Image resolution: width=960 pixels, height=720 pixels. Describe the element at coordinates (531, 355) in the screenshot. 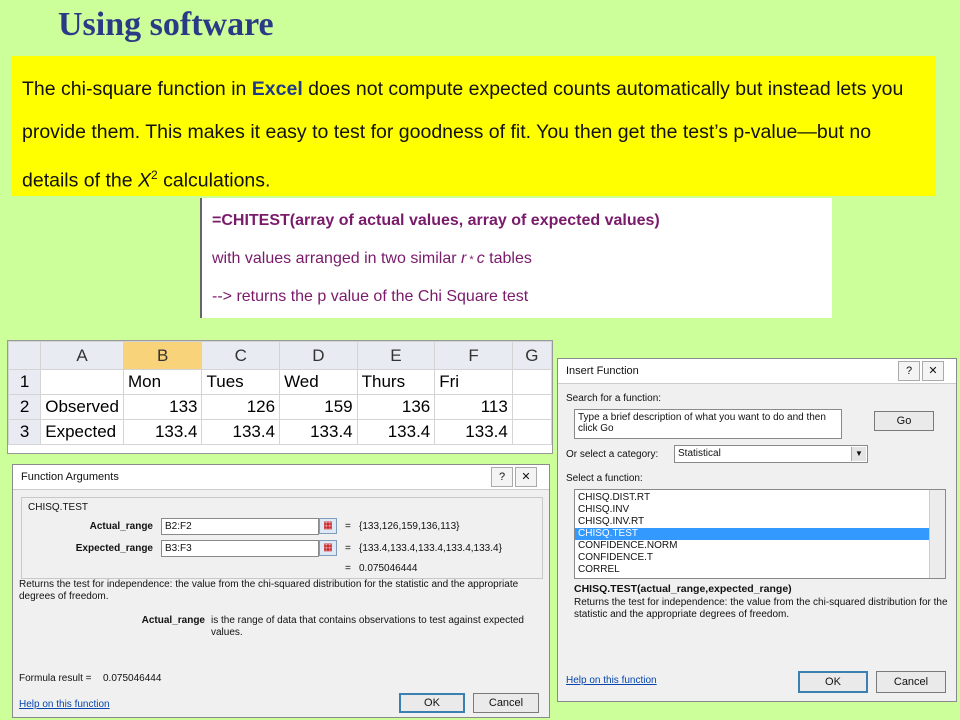

I see `col-header-g: G` at that location.